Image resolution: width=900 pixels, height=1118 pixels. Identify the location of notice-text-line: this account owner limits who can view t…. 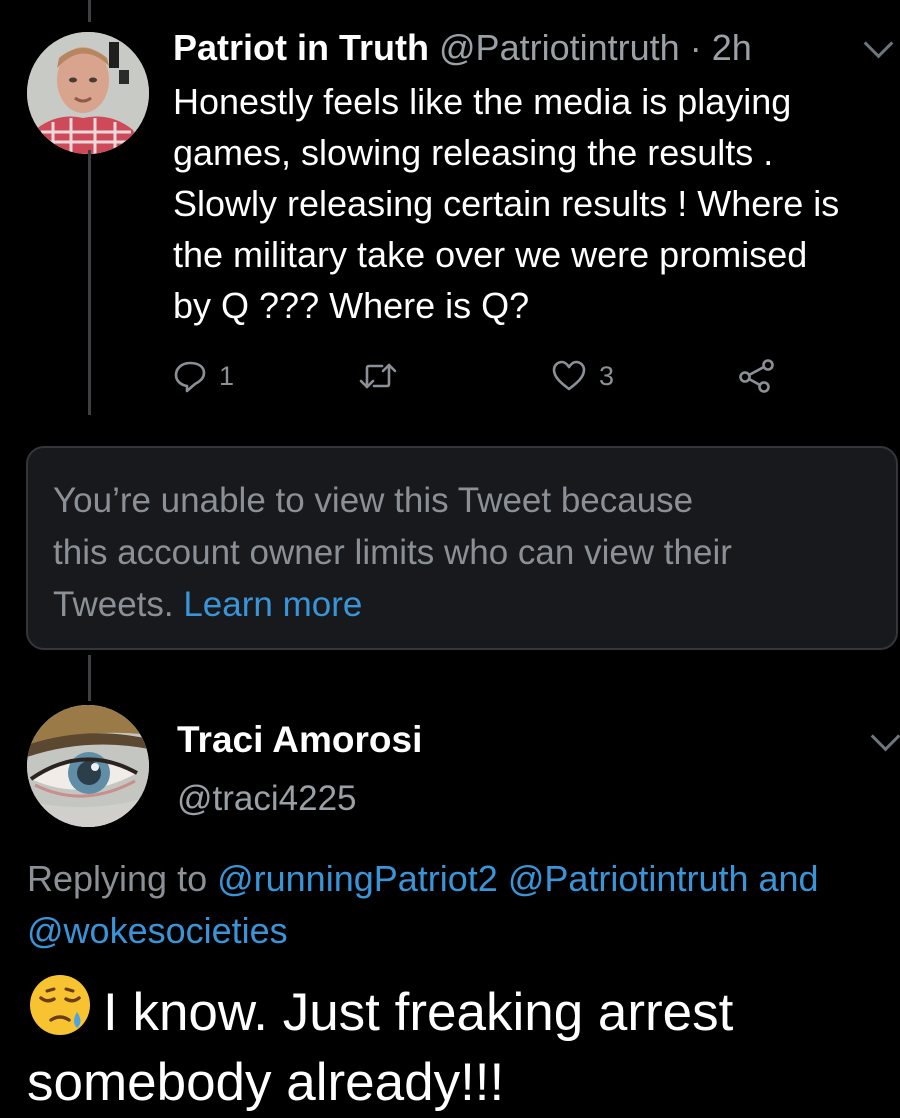
(392, 552).